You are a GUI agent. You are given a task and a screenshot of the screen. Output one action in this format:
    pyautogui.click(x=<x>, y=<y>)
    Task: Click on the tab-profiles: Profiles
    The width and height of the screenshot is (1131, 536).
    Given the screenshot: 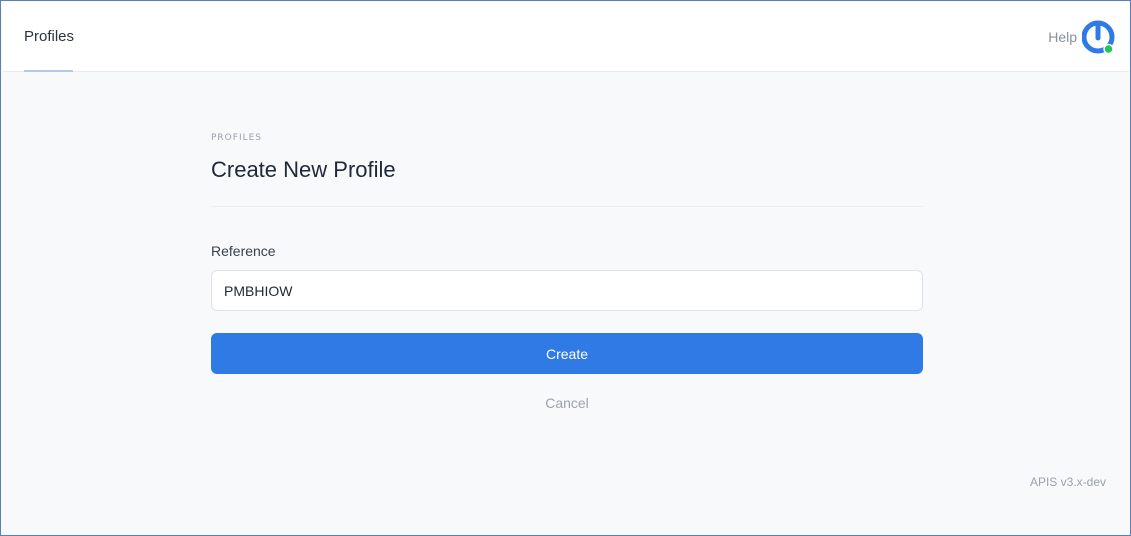 What is the action you would take?
    pyautogui.click(x=49, y=36)
    